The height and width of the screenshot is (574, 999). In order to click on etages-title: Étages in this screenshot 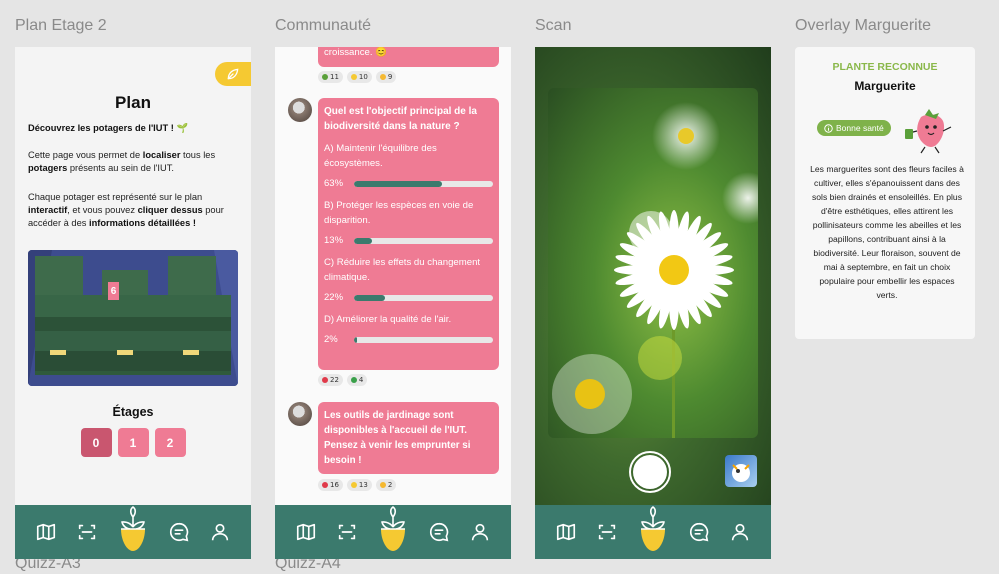, I will do `click(133, 412)`.